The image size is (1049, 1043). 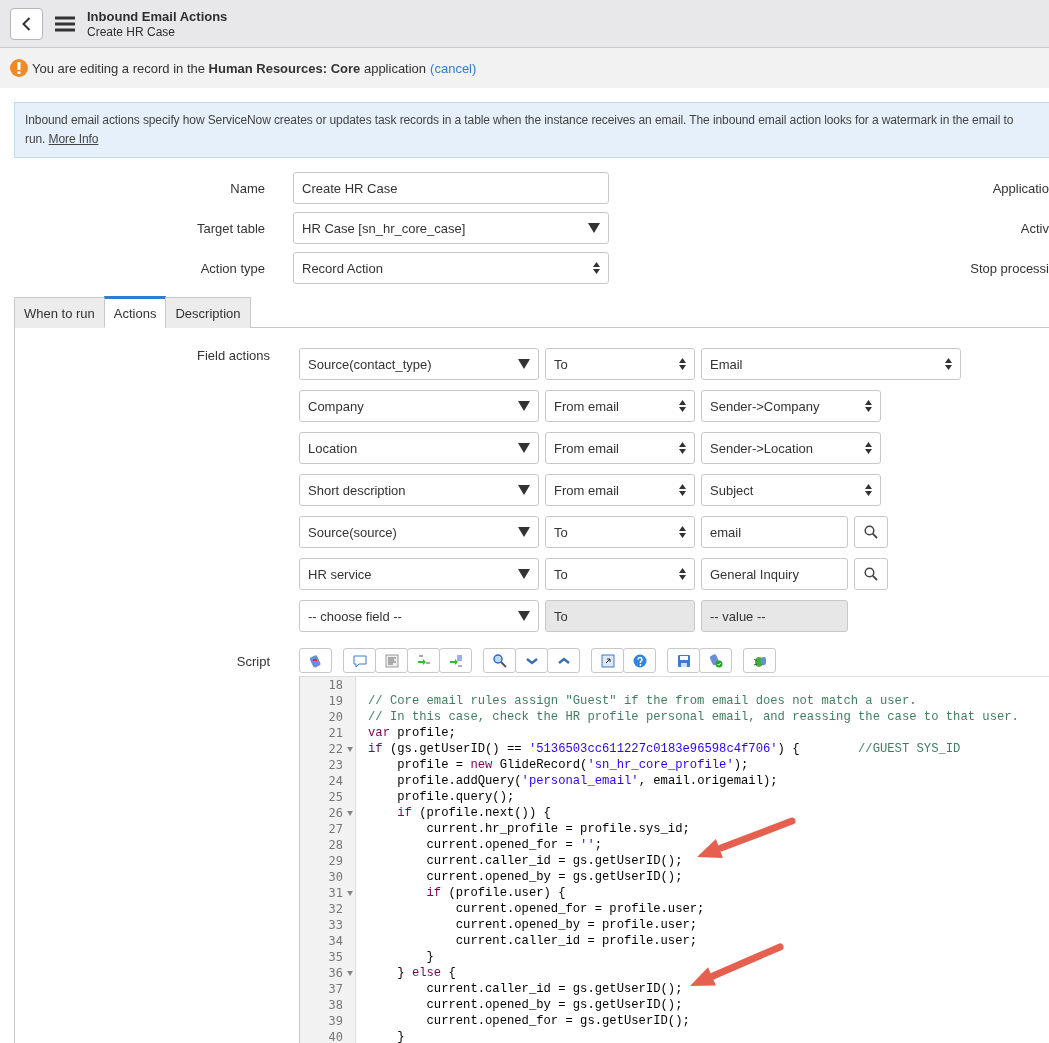 I want to click on format-text-button, so click(x=391, y=660).